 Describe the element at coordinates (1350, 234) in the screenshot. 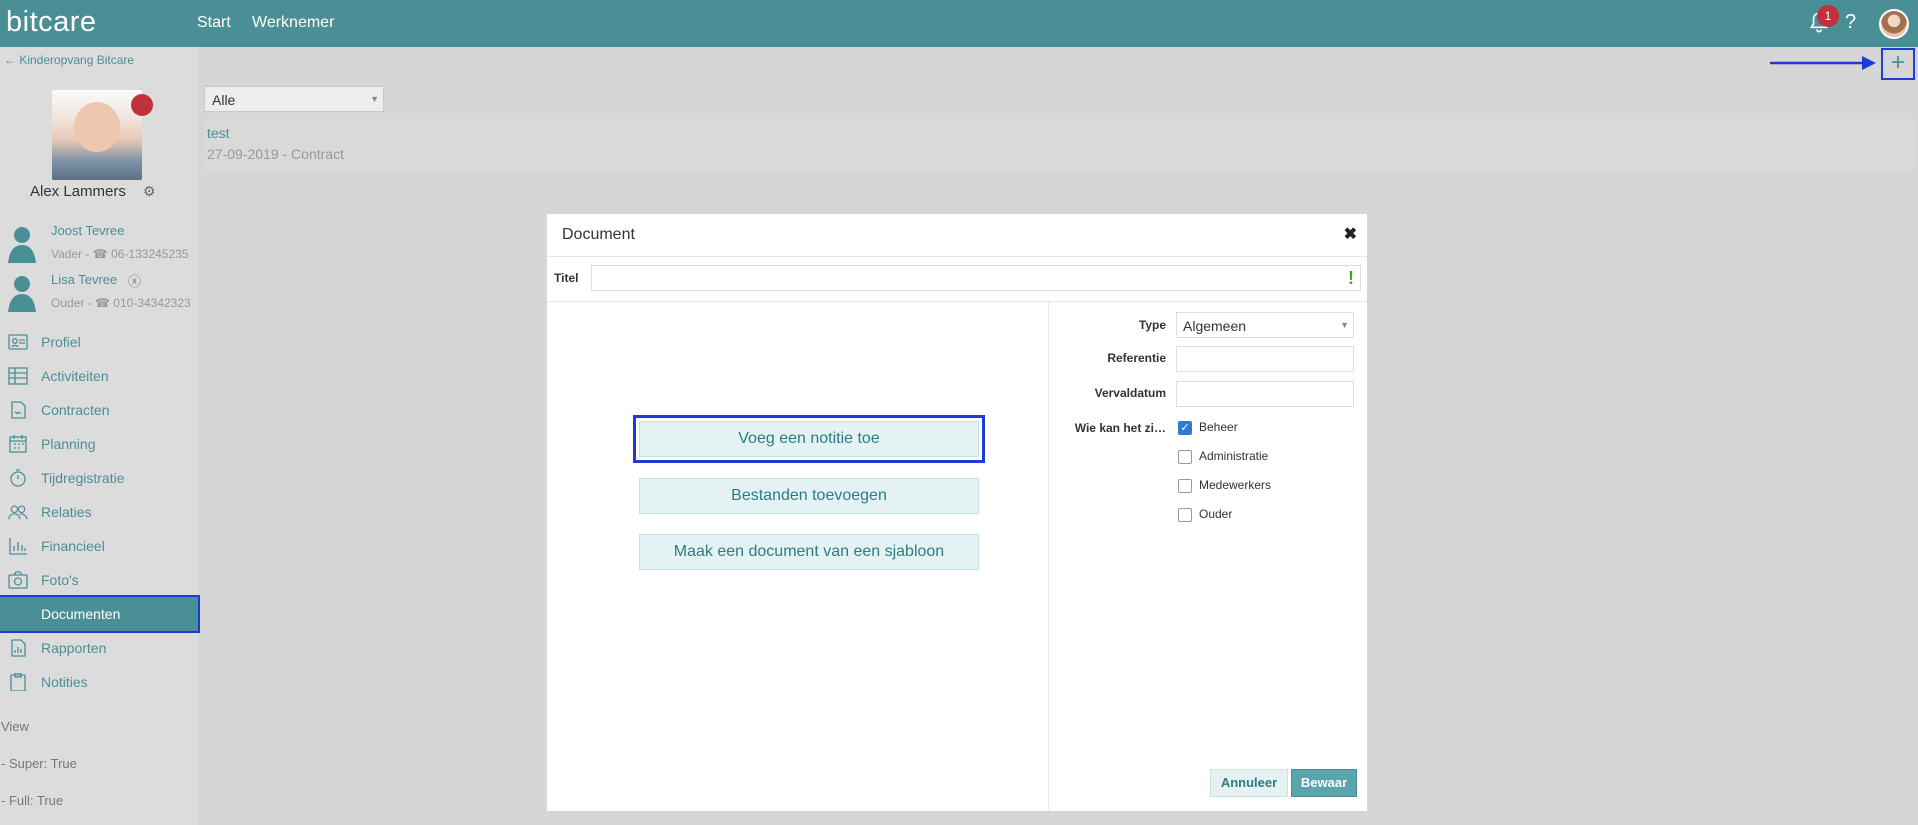

I see `close-icon: ✖` at that location.